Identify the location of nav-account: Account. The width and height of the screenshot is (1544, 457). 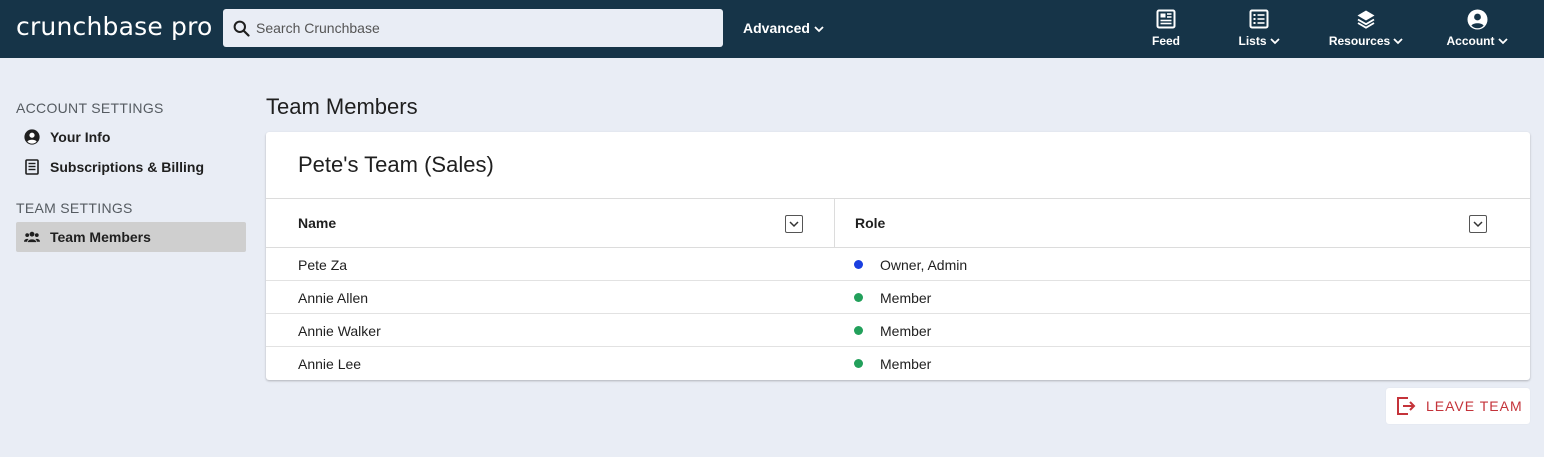
(1477, 30).